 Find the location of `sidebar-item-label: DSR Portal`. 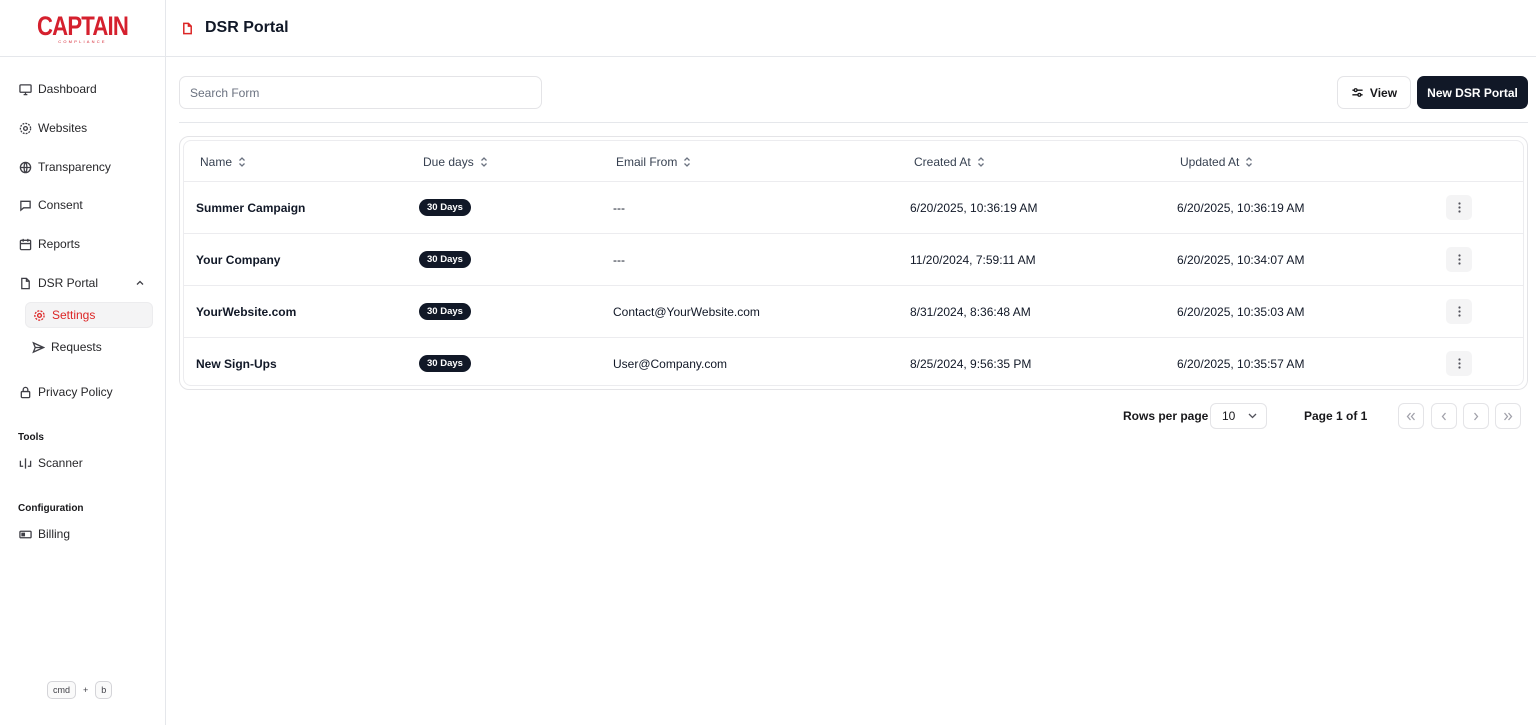

sidebar-item-label: DSR Portal is located at coordinates (68, 283).